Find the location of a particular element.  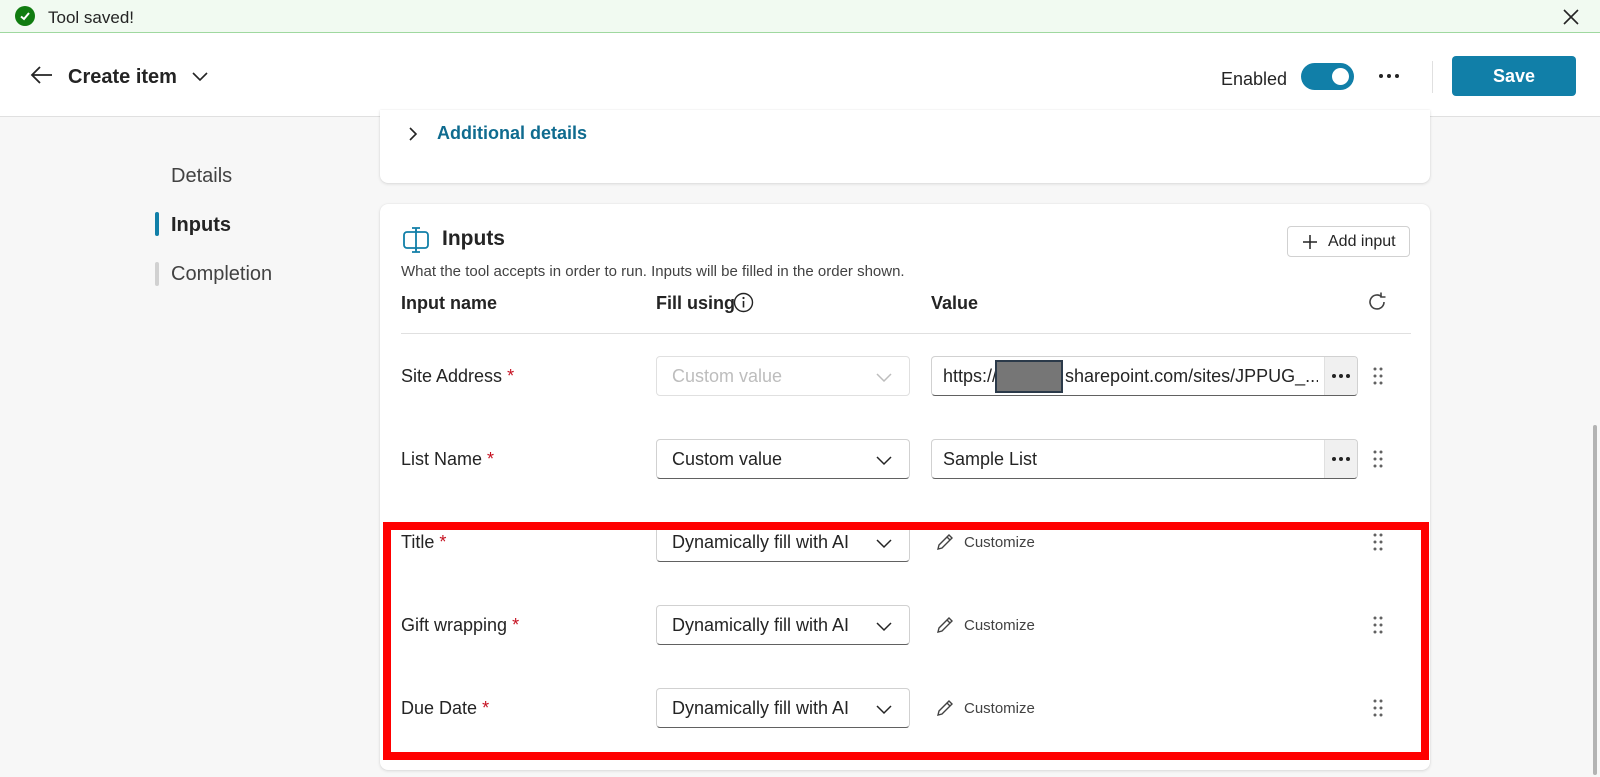

fill-using-select-list-name: Custom value is located at coordinates (783, 459).